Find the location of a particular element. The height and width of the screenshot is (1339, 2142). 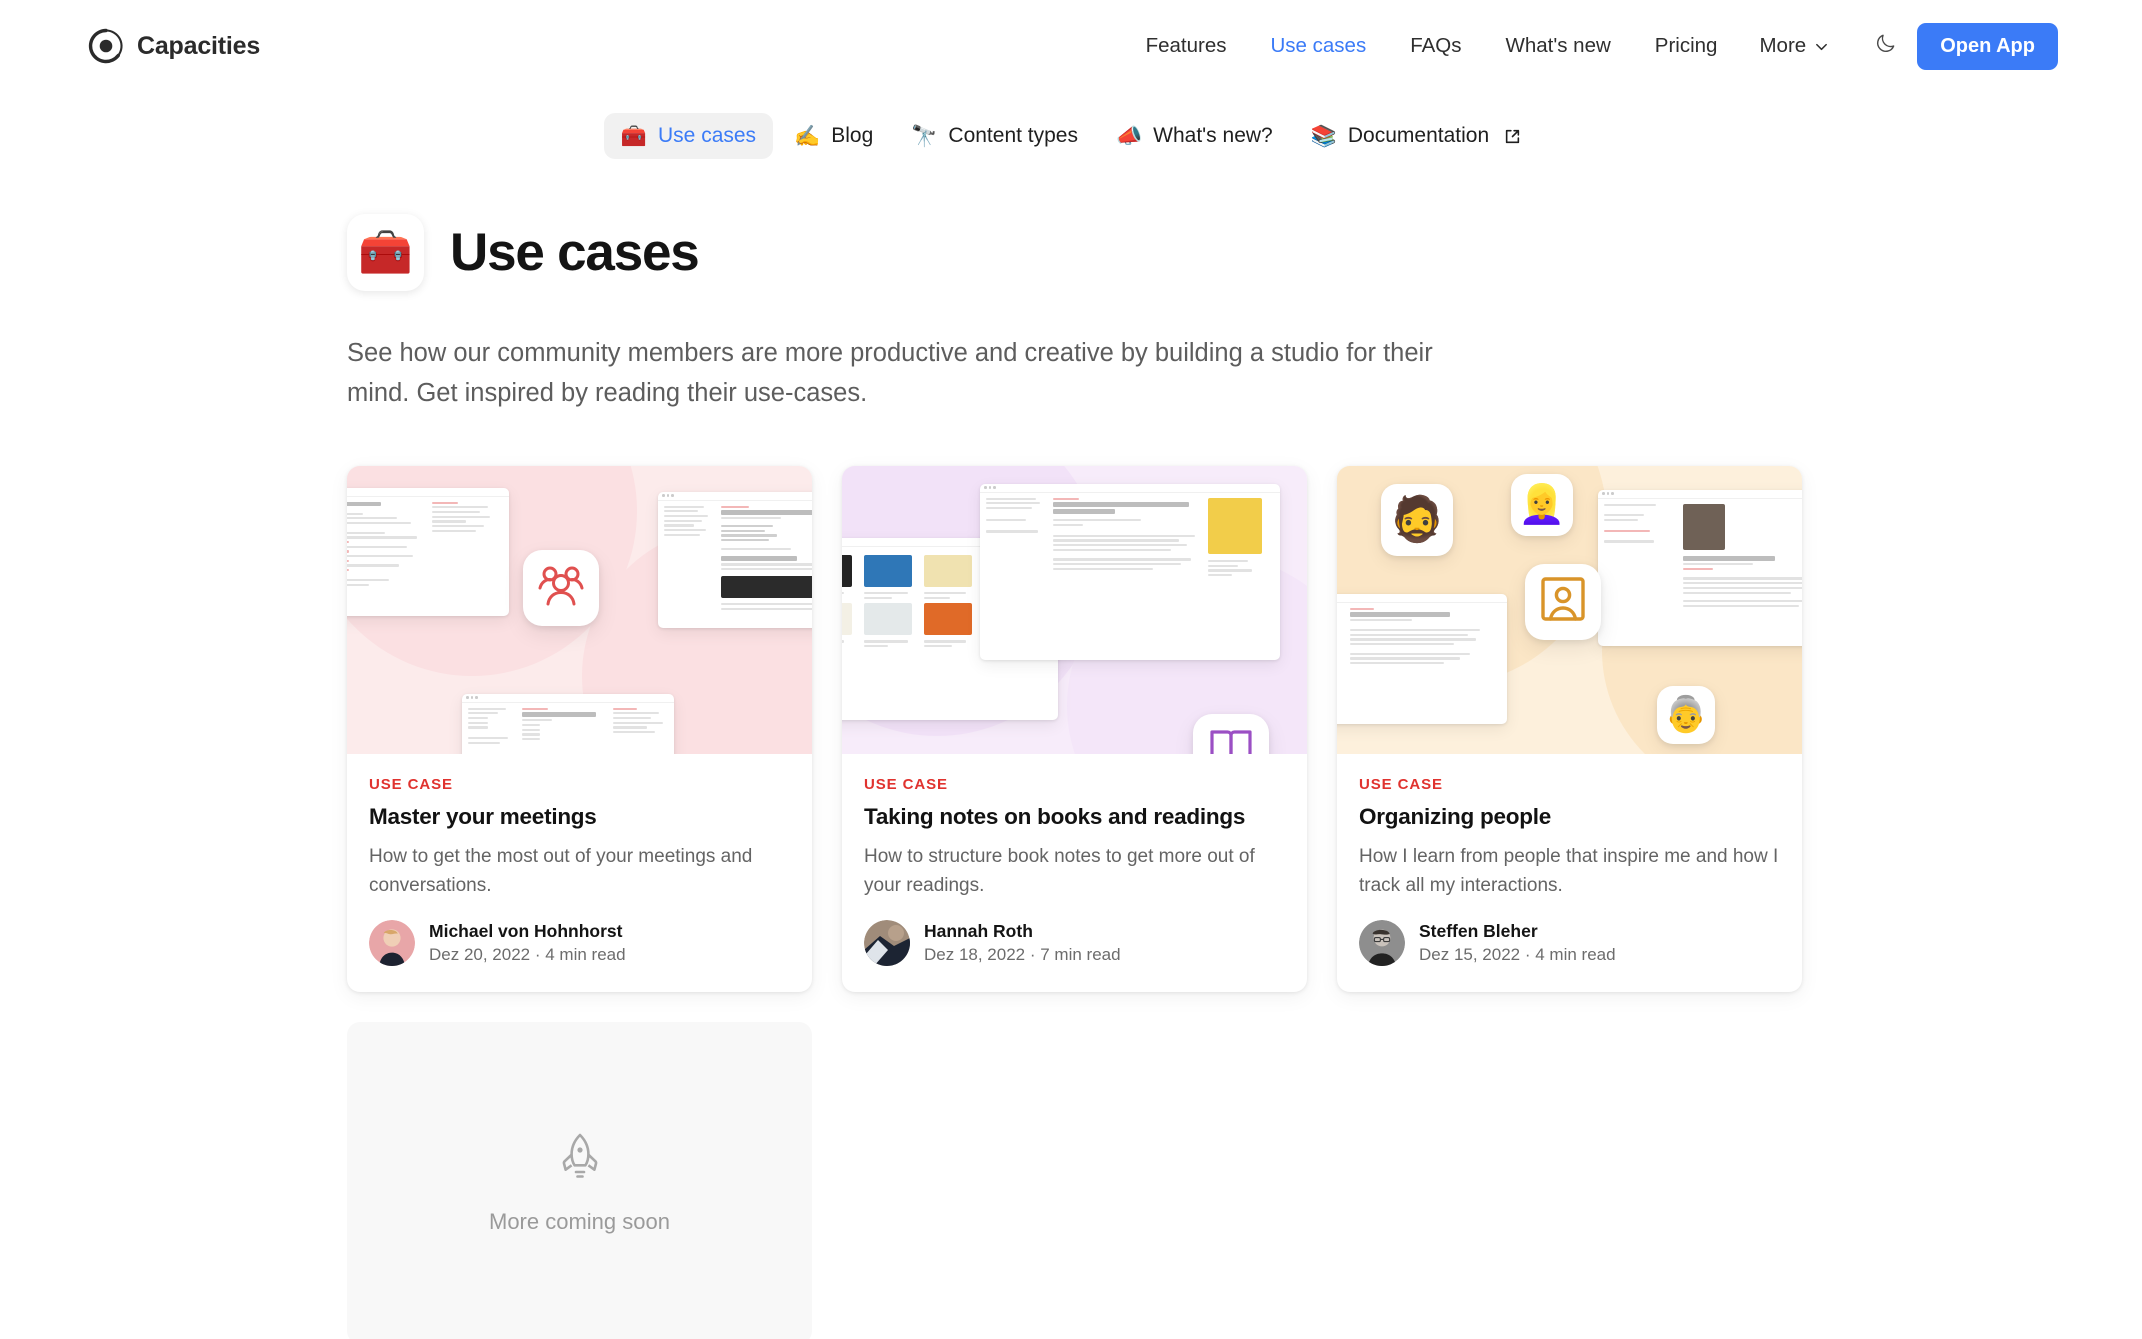

brand-logo: Capacities is located at coordinates (174, 46).